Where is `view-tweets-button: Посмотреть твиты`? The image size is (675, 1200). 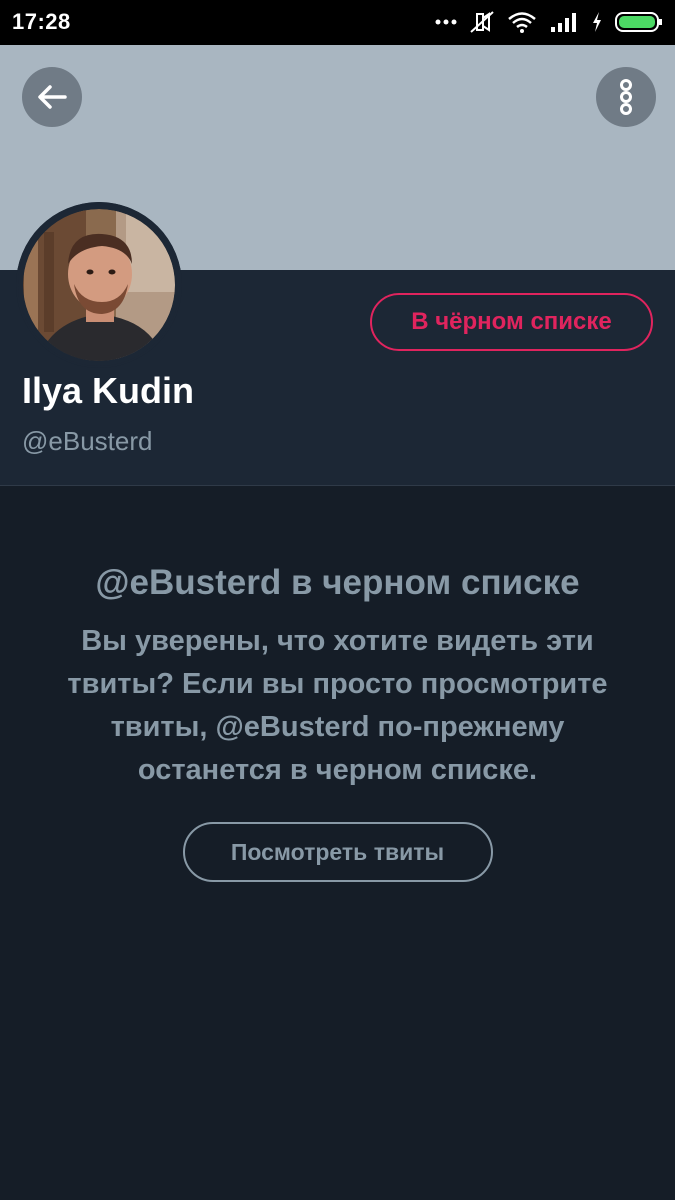
view-tweets-button: Посмотреть твиты is located at coordinates (337, 852).